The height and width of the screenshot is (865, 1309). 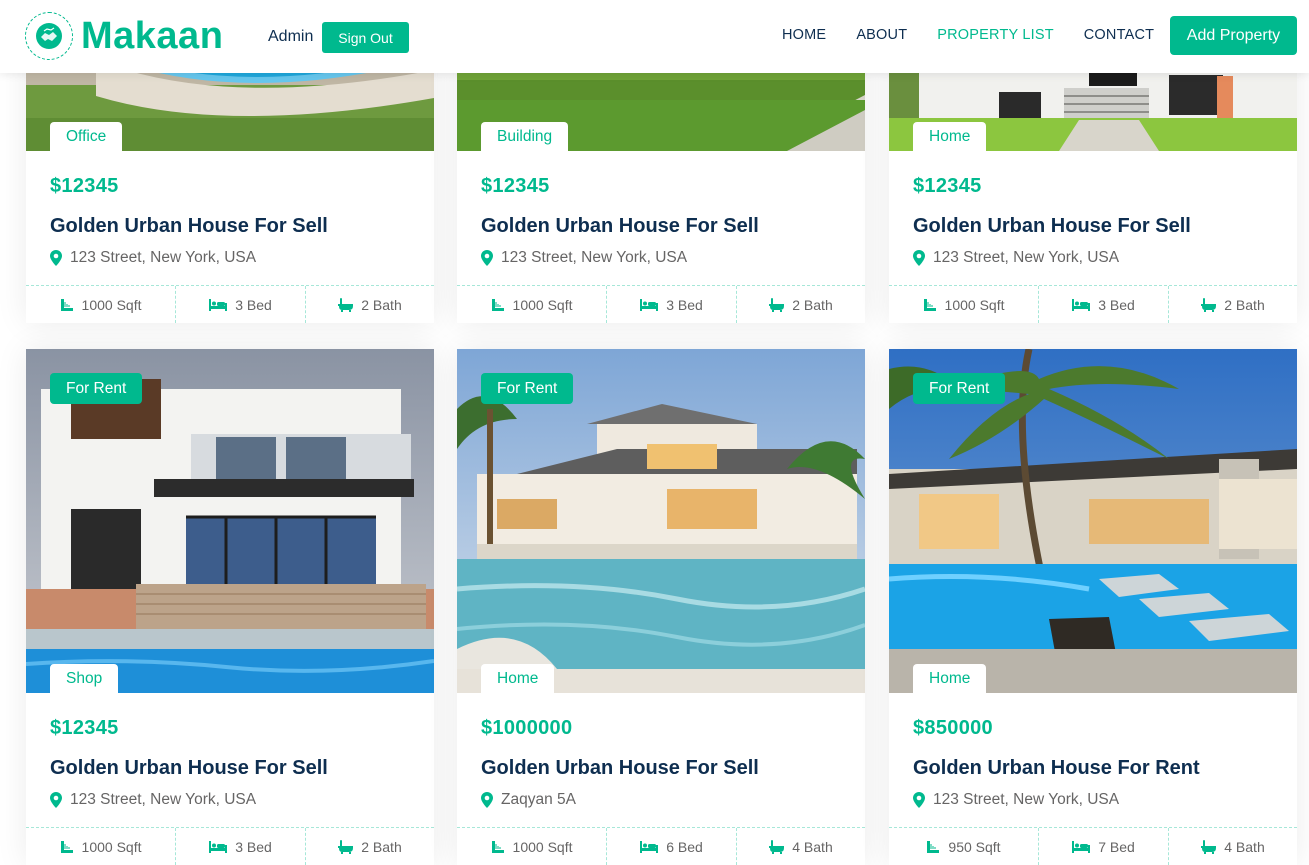 What do you see at coordinates (881, 35) in the screenshot?
I see `nav-about: ABOUT` at bounding box center [881, 35].